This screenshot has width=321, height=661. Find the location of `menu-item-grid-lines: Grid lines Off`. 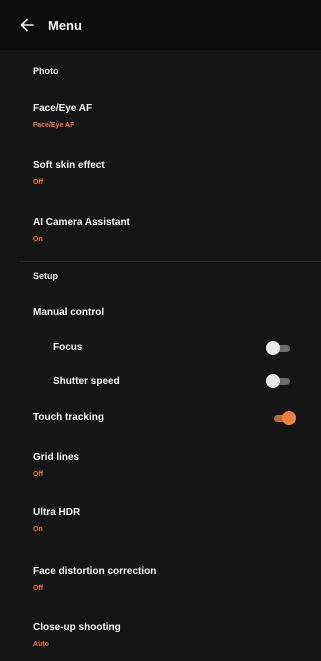

menu-item-grid-lines: Grid lines Off is located at coordinates (160, 470).